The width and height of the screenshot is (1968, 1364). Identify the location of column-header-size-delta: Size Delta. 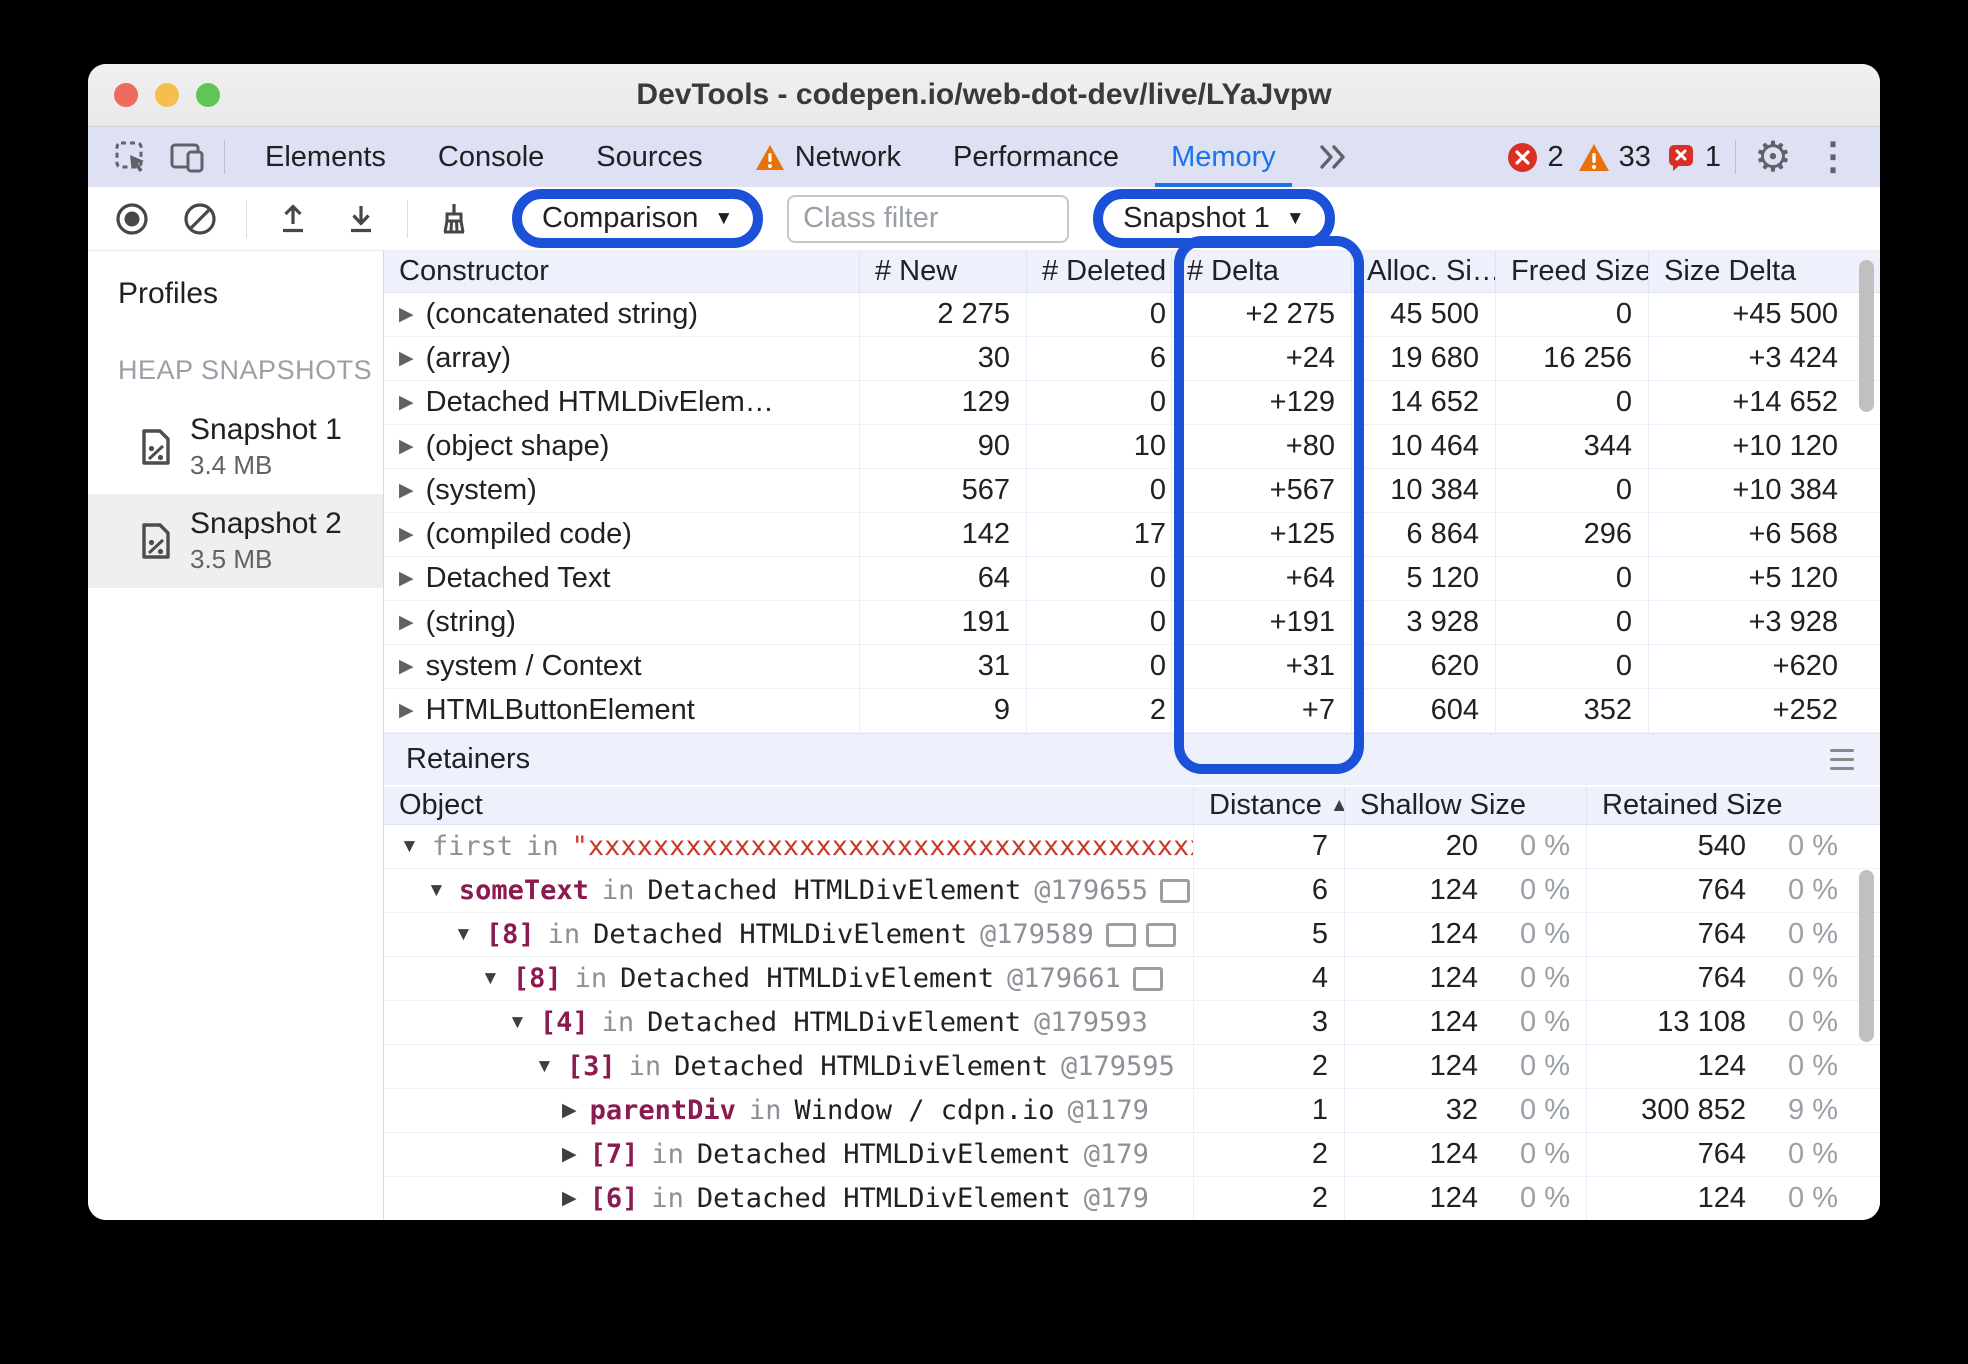
(1751, 271).